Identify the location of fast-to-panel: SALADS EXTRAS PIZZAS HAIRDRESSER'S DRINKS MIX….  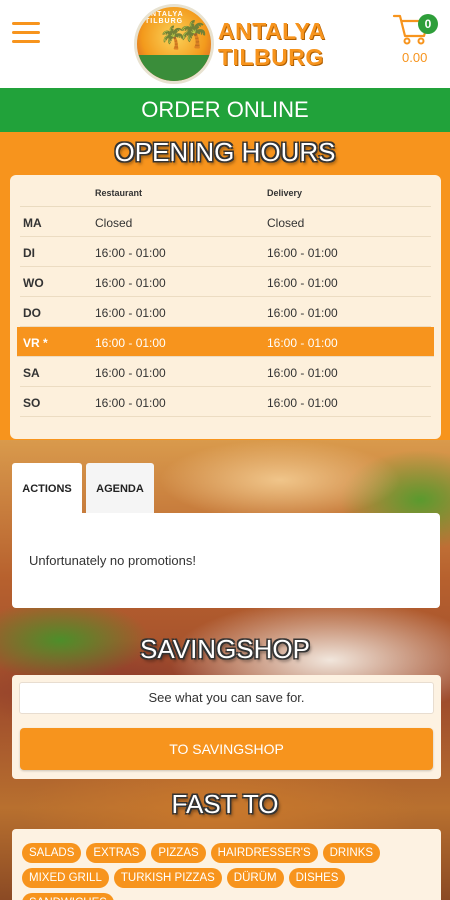
(226, 864).